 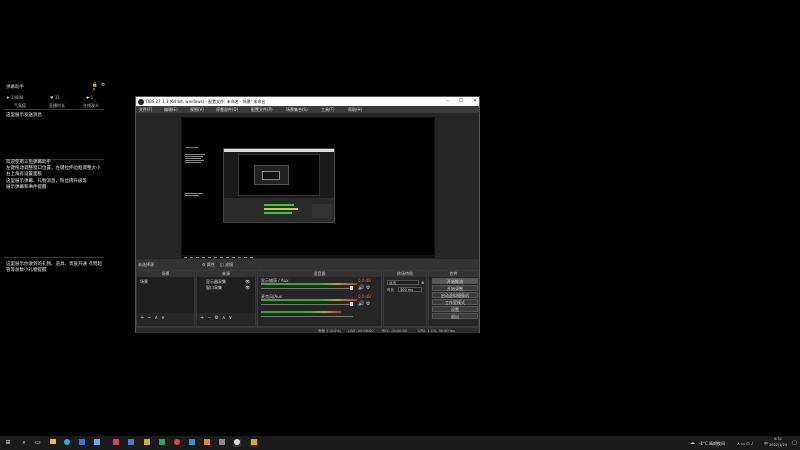 I want to click on start-virtual-camera-button: 启动虚拟摄像机, so click(x=455, y=295).